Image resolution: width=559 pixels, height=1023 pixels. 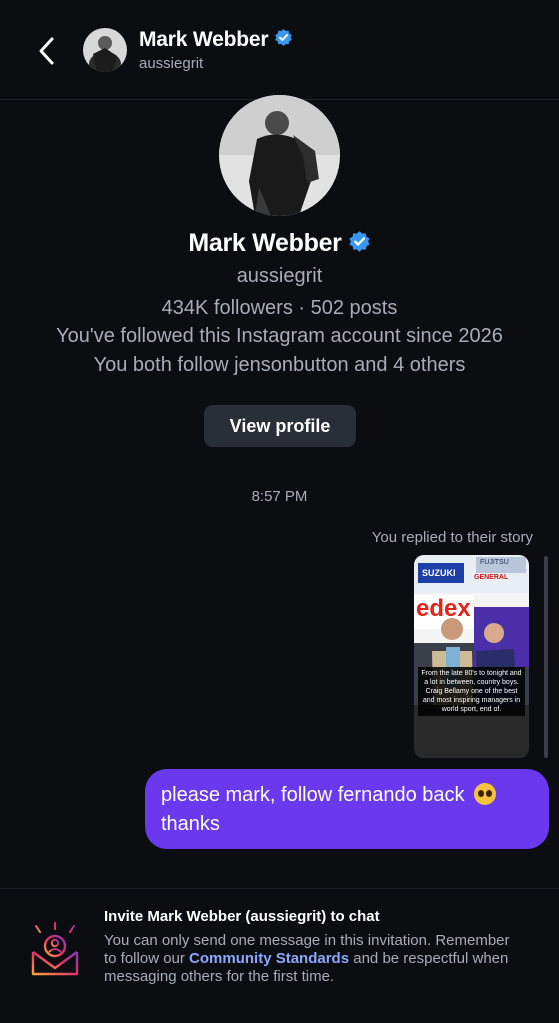 I want to click on profile-avatar, so click(x=279, y=155).